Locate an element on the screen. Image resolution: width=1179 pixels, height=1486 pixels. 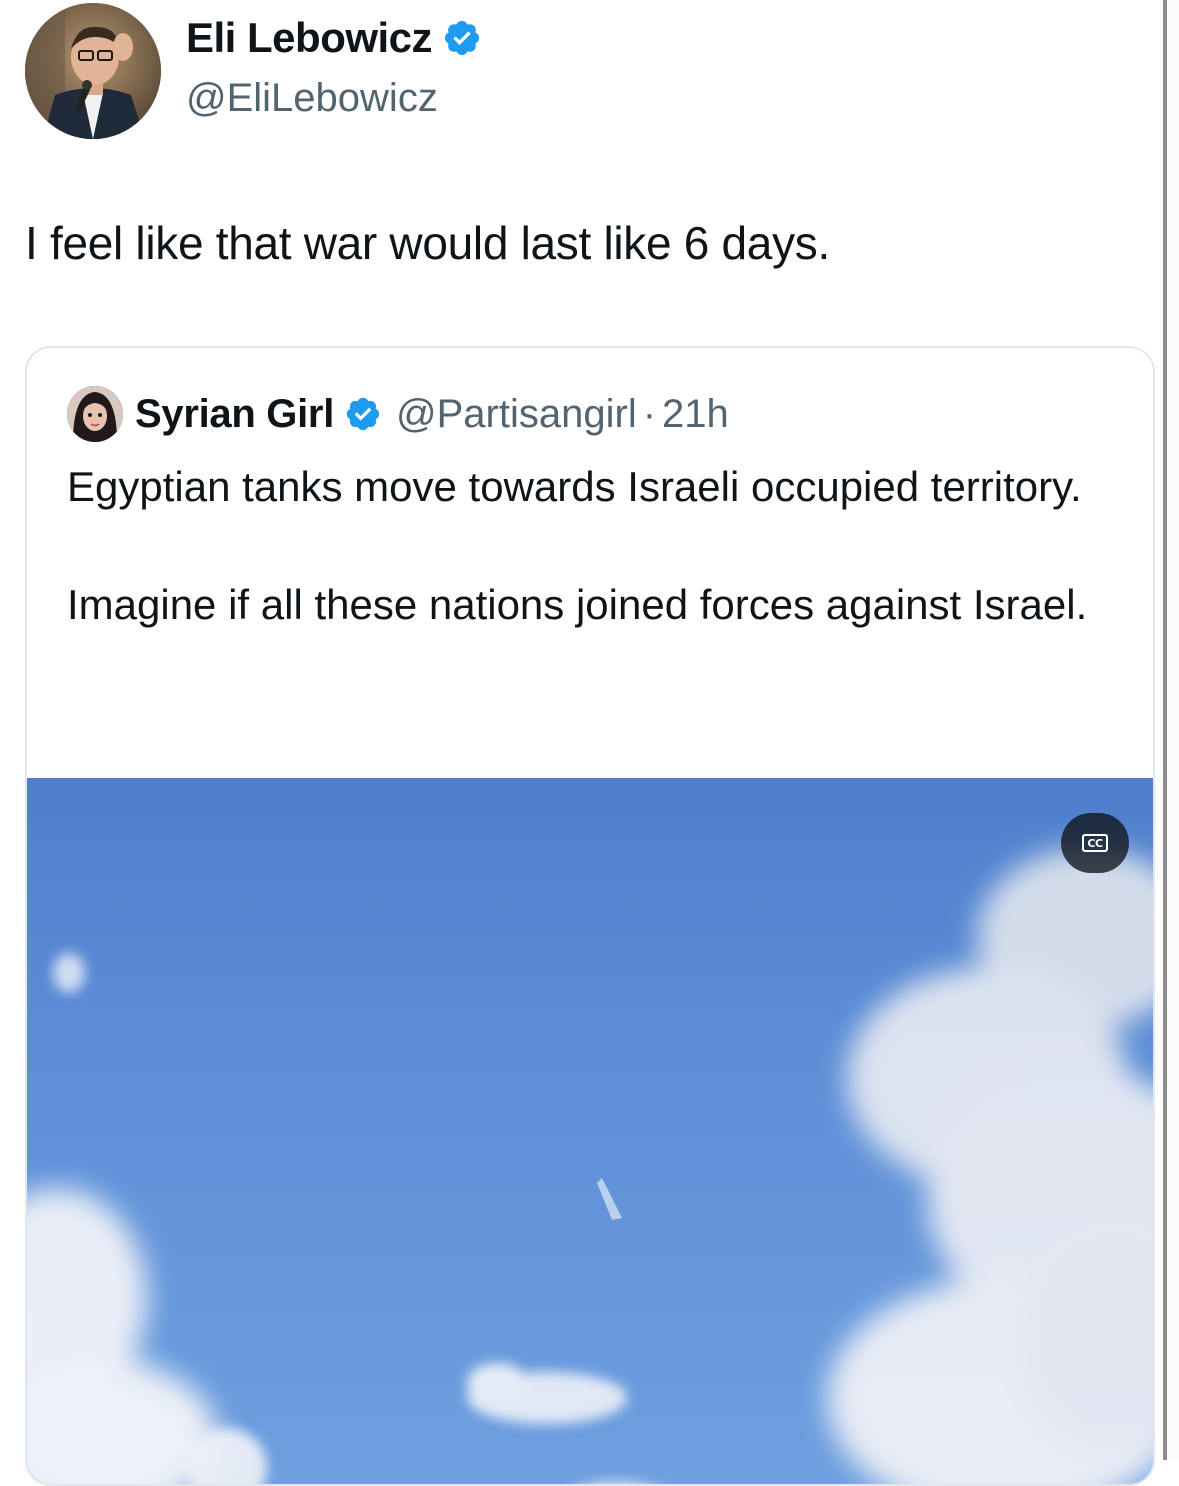
closed-captions-icon: CC is located at coordinates (1095, 843).